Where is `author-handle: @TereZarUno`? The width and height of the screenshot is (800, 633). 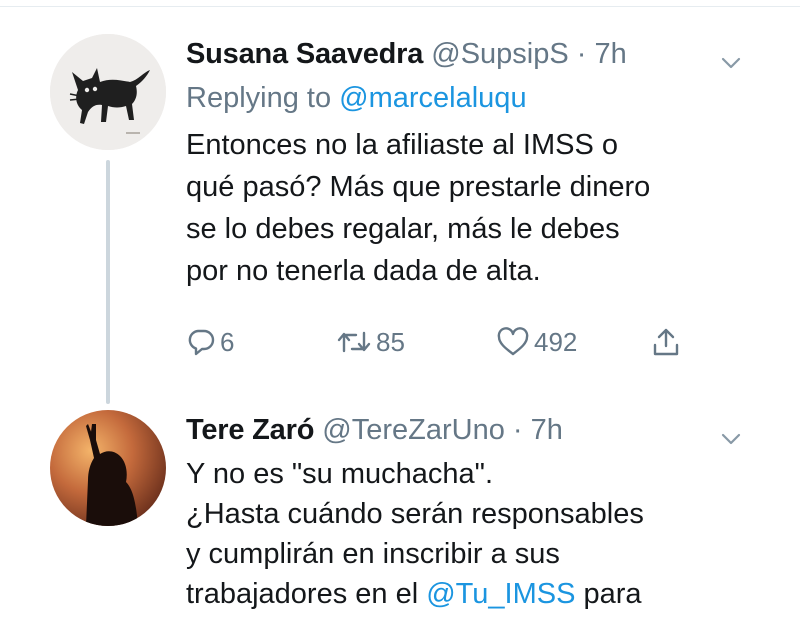
author-handle: @TereZarUno is located at coordinates (413, 430).